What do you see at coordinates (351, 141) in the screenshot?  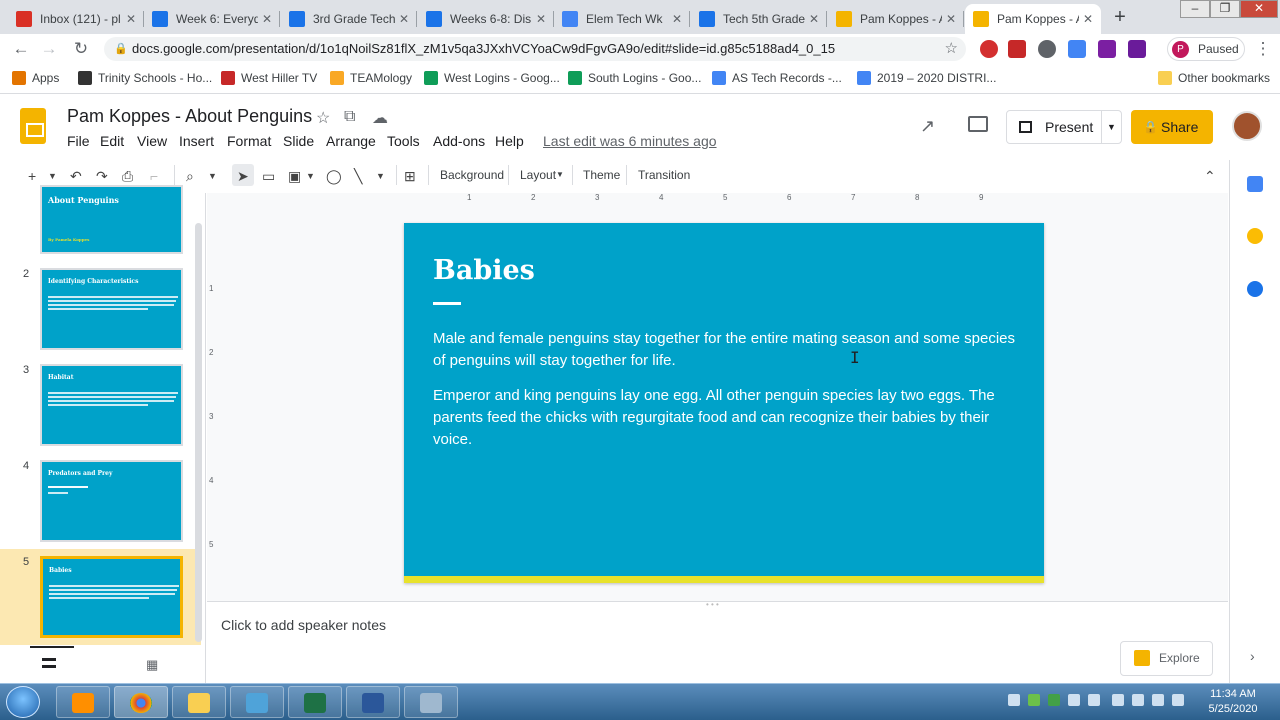 I see `menu-arrange: Arrange` at bounding box center [351, 141].